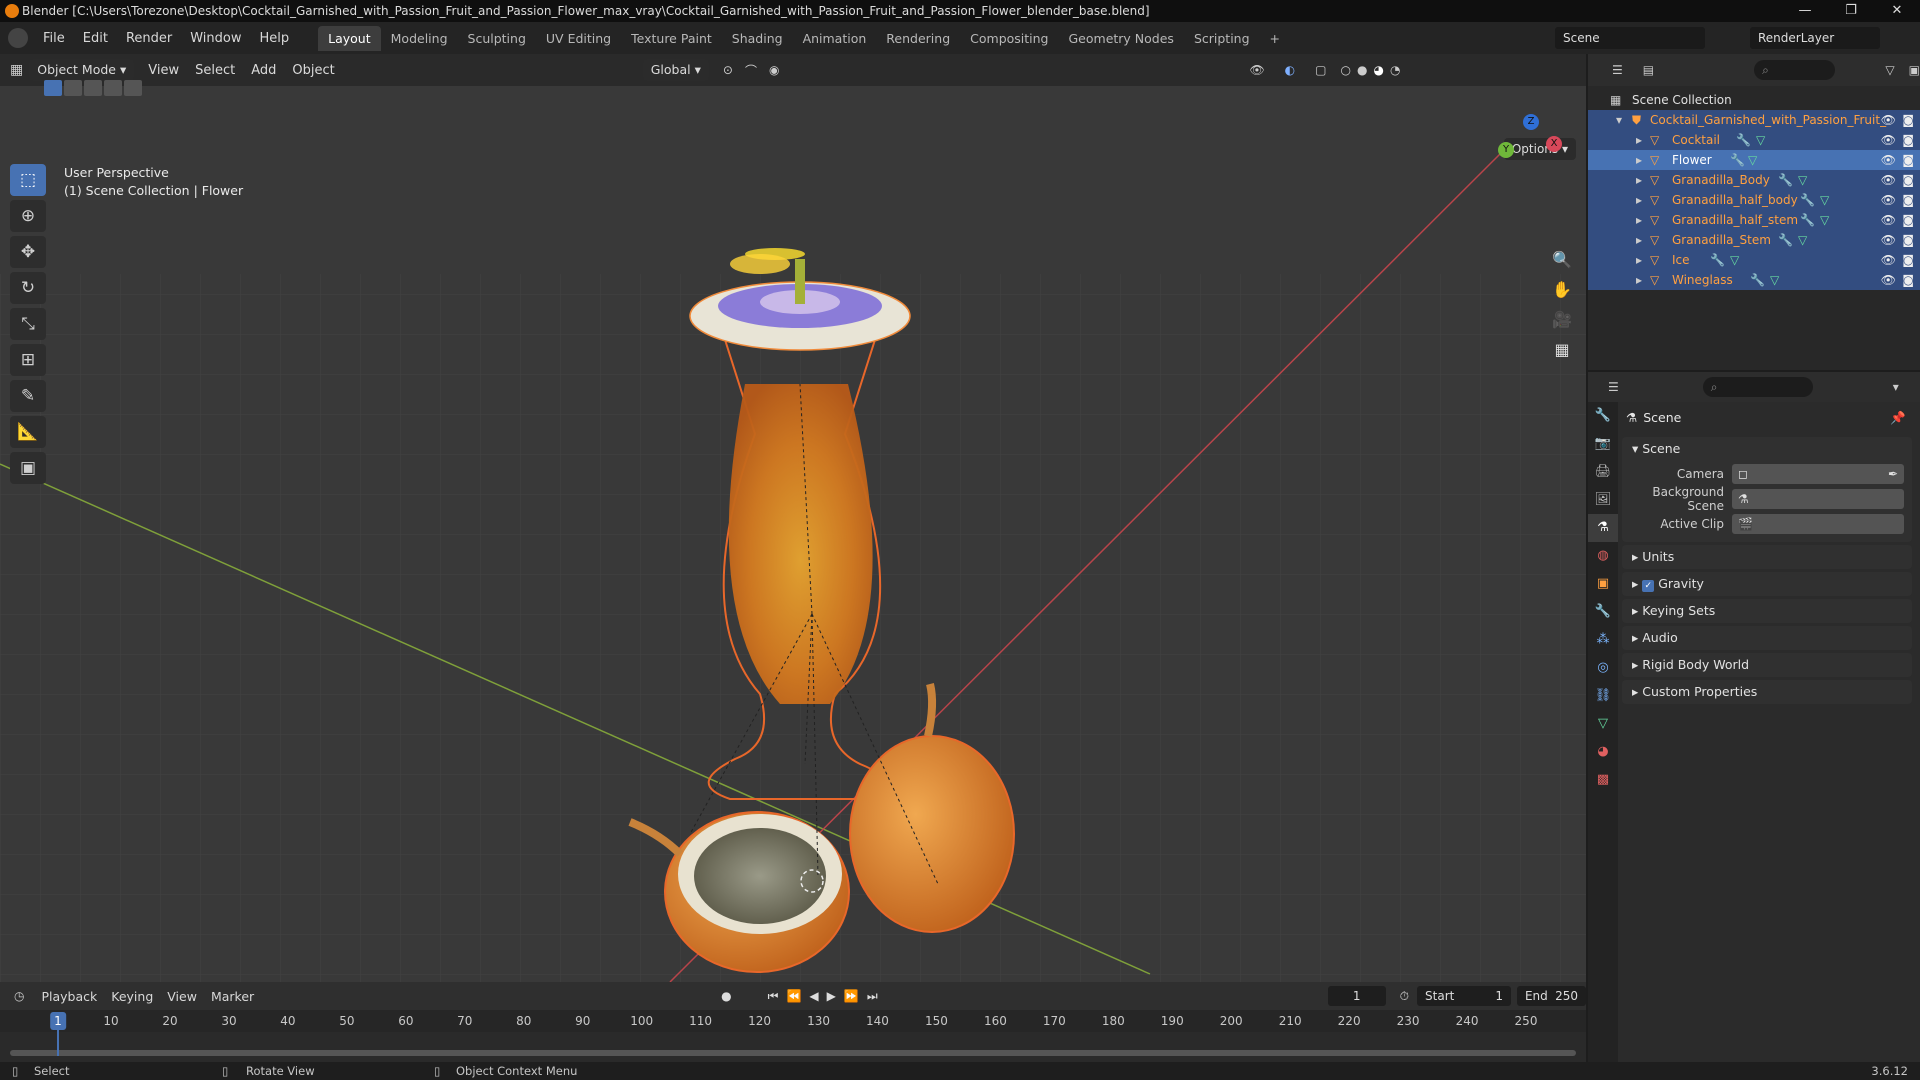  What do you see at coordinates (313, 70) in the screenshot?
I see `viewport-menu-object: Object` at bounding box center [313, 70].